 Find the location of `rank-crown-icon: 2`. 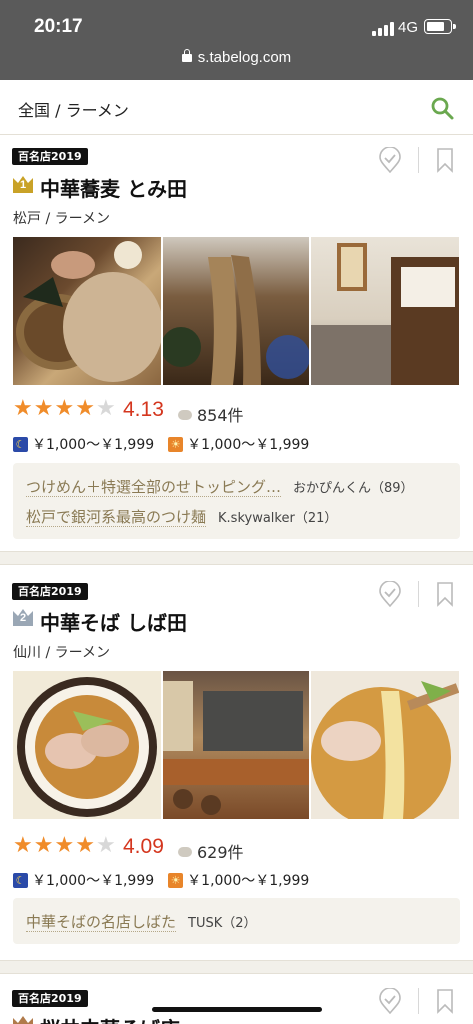

rank-crown-icon: 2 is located at coordinates (23, 617).